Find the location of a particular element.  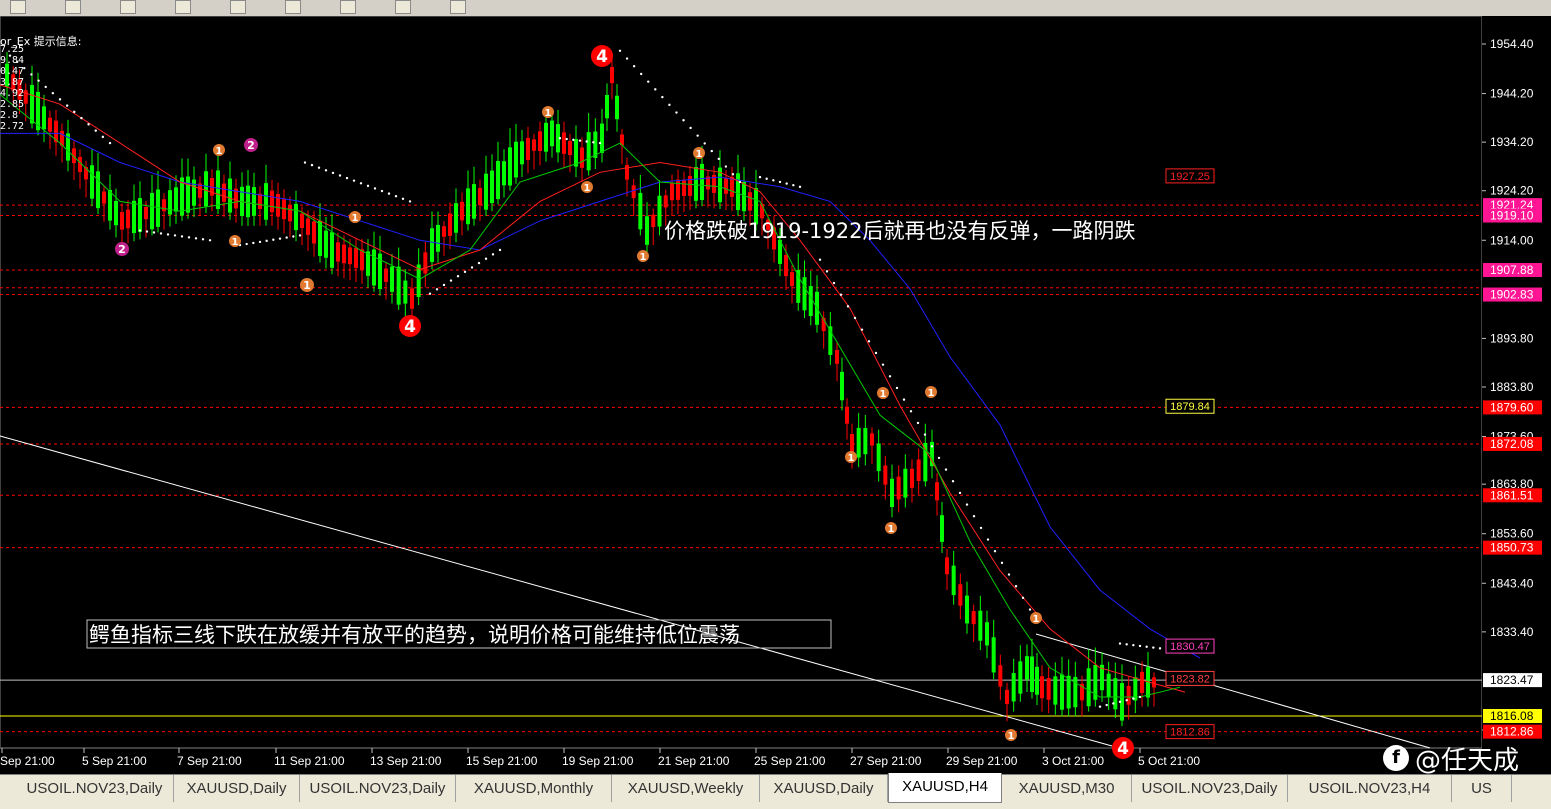

line-icon is located at coordinates (458, 7).